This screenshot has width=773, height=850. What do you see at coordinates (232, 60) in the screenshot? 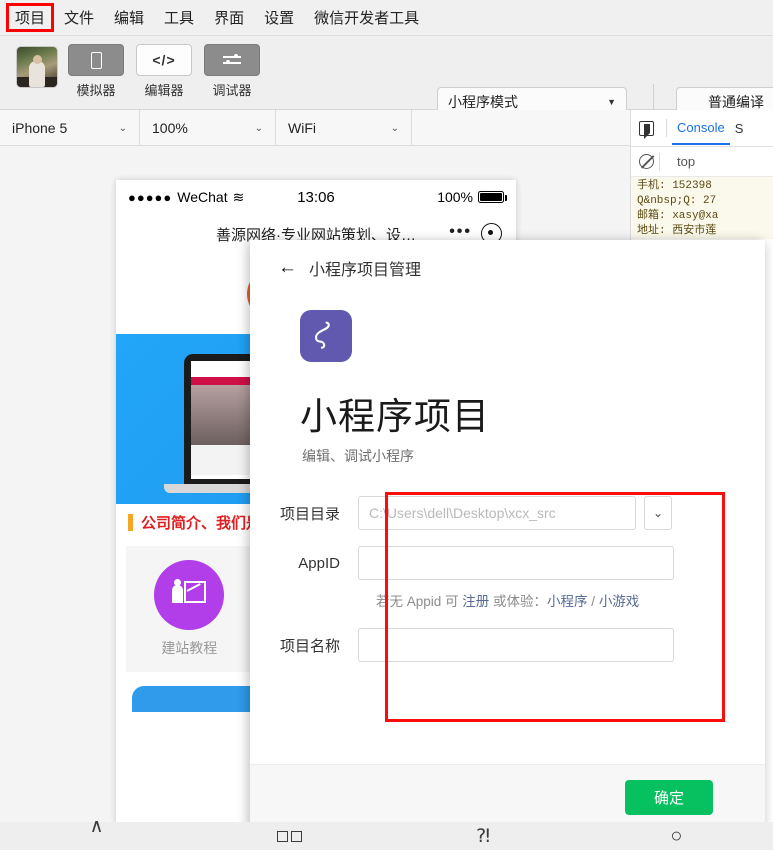
I see `sliders-icon` at bounding box center [232, 60].